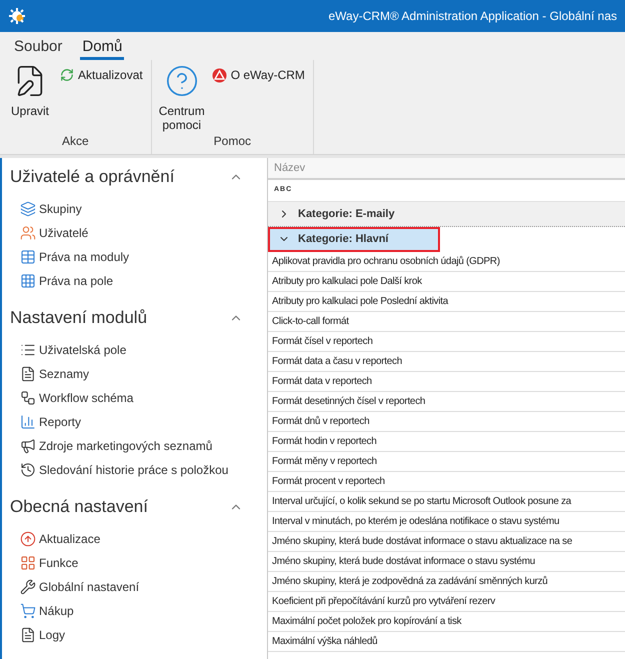 The image size is (625, 659). I want to click on group-label: Pomoc, so click(232, 141).